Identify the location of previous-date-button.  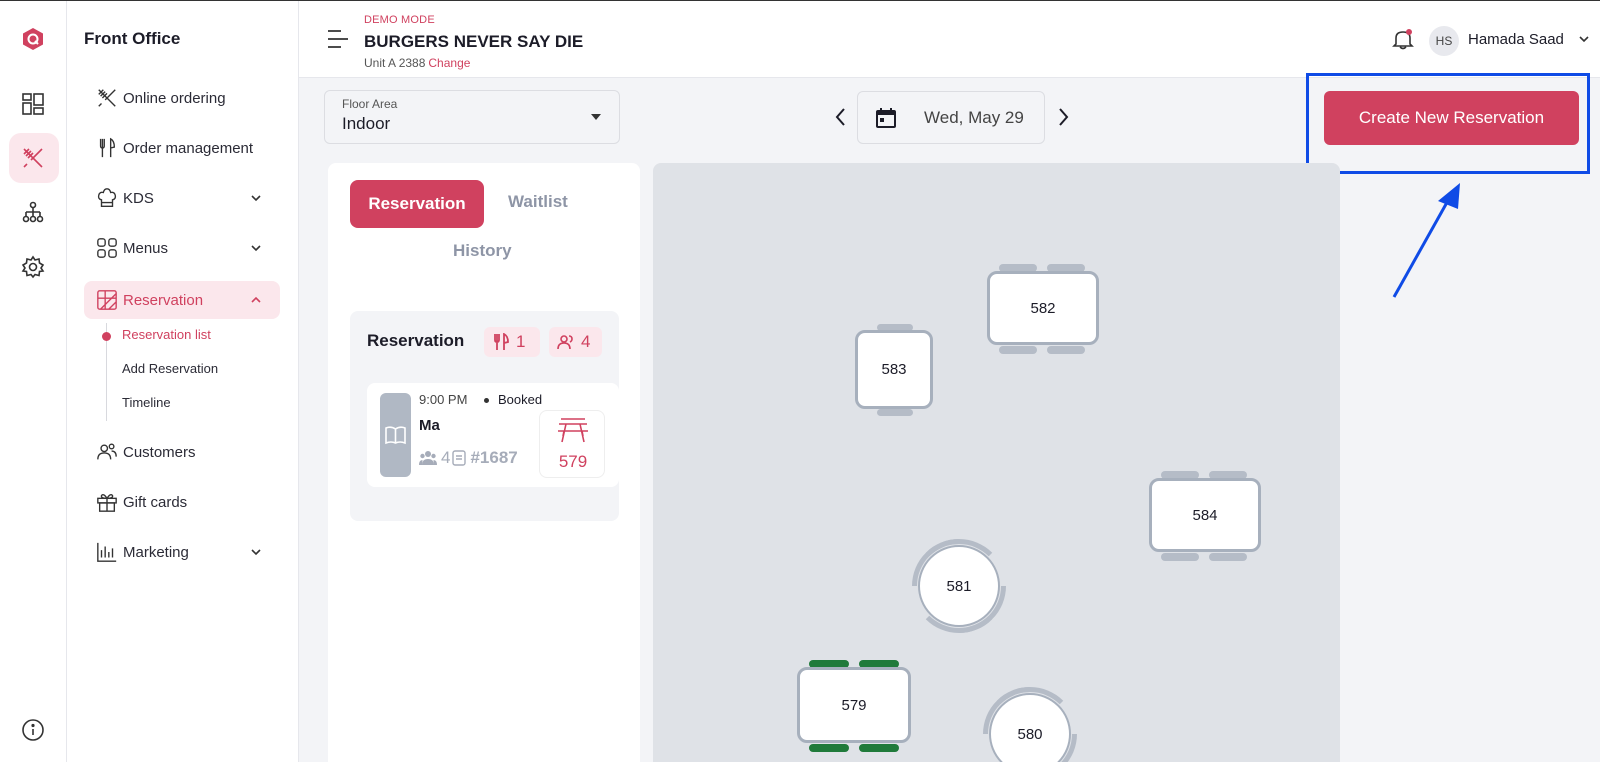
(841, 117).